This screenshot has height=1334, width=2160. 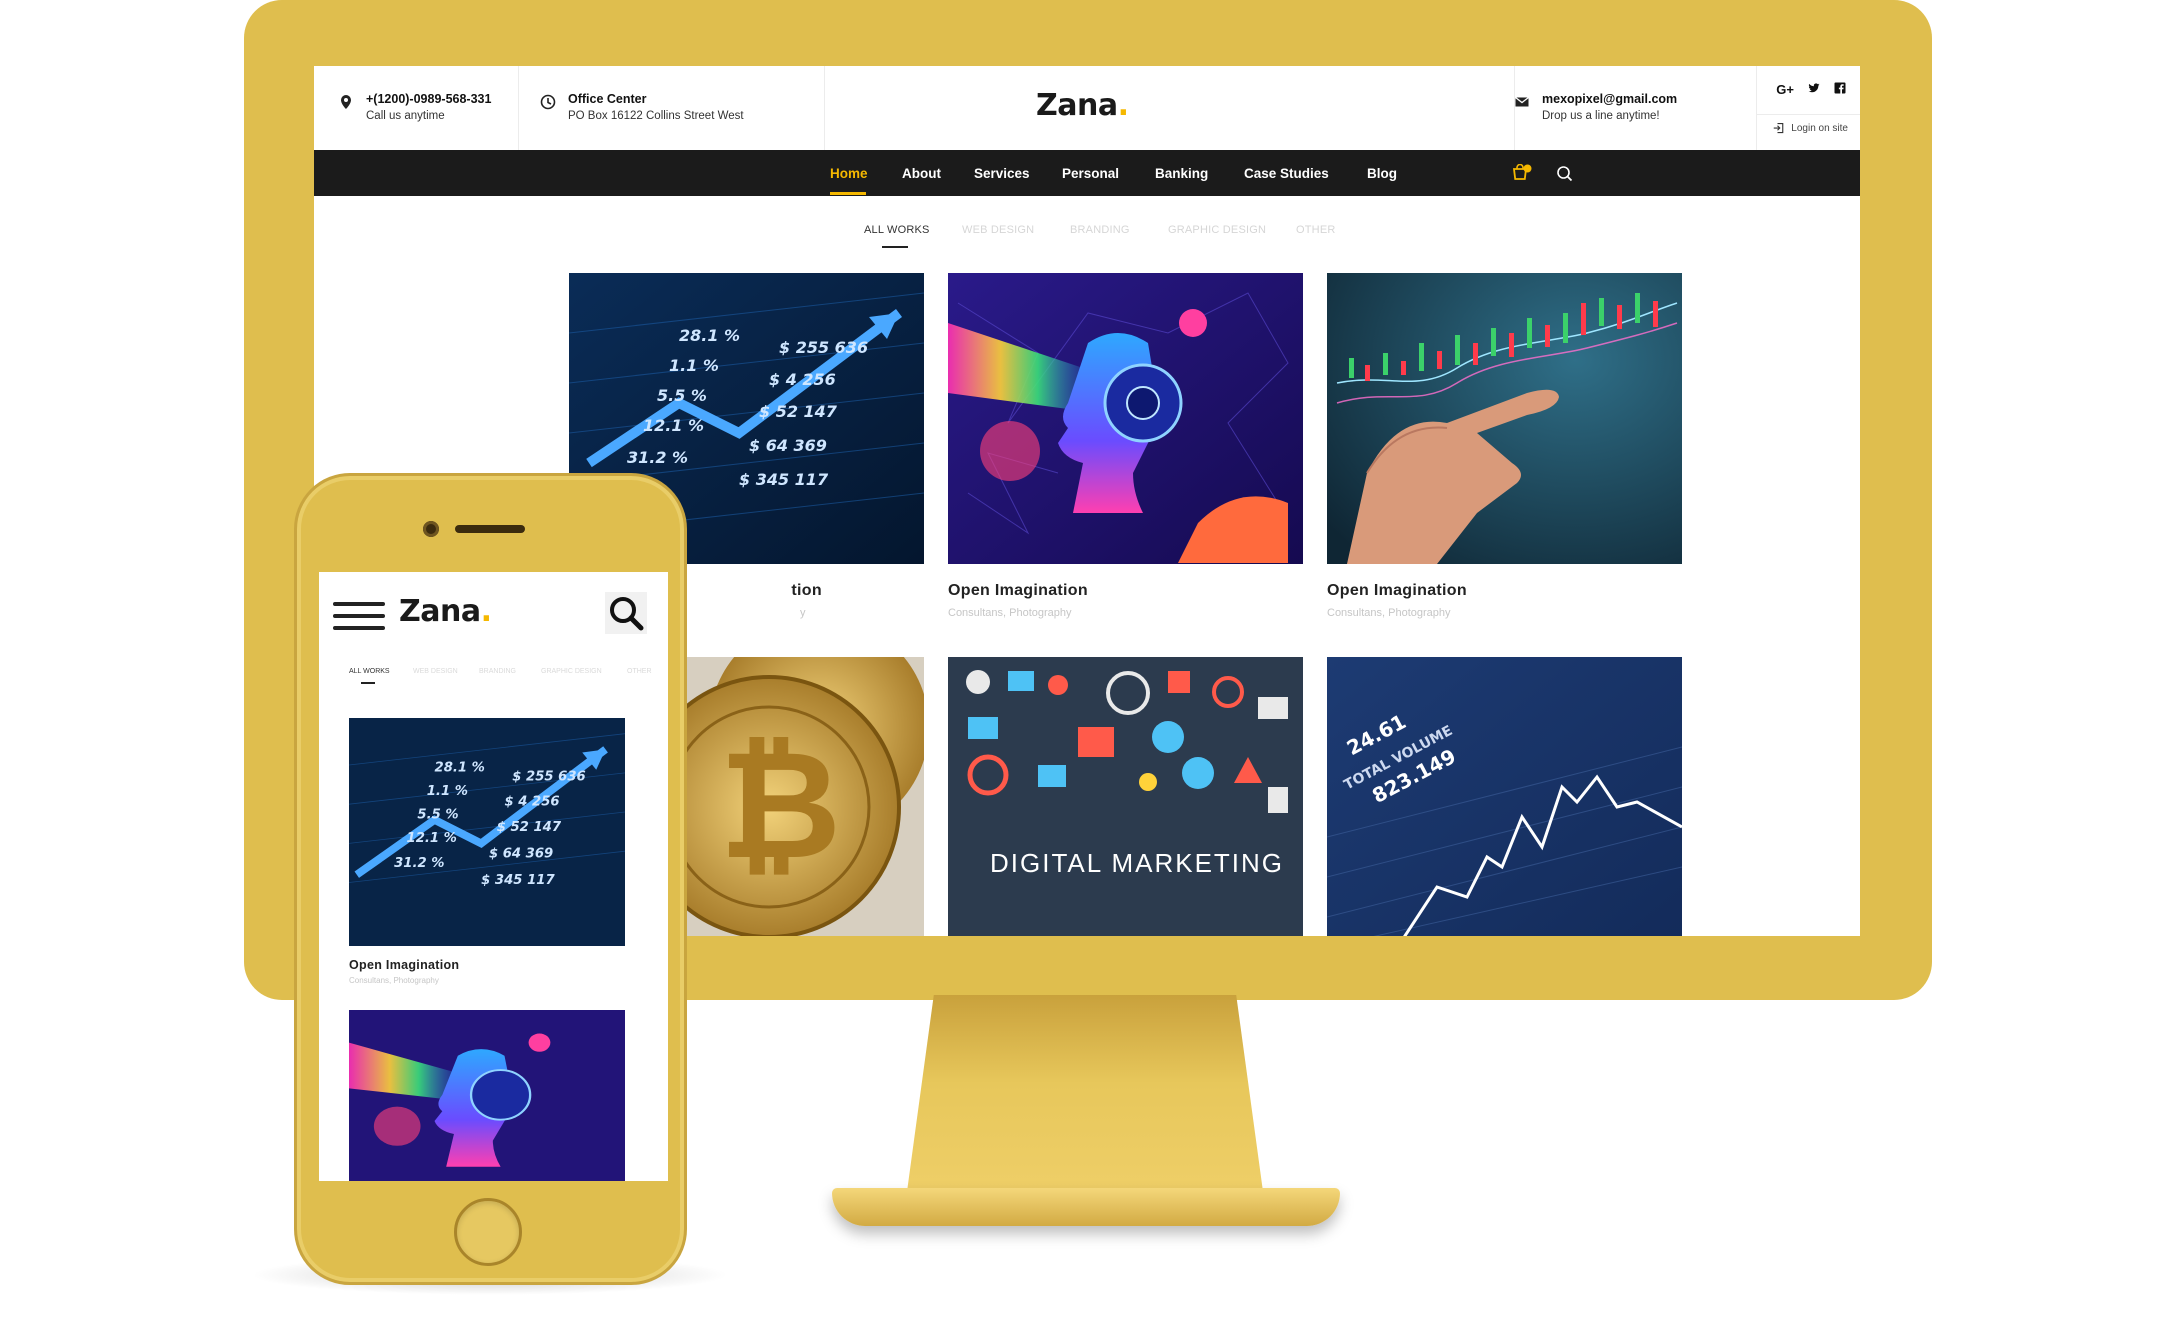 What do you see at coordinates (1840, 89) in the screenshot?
I see `facebook-icon` at bounding box center [1840, 89].